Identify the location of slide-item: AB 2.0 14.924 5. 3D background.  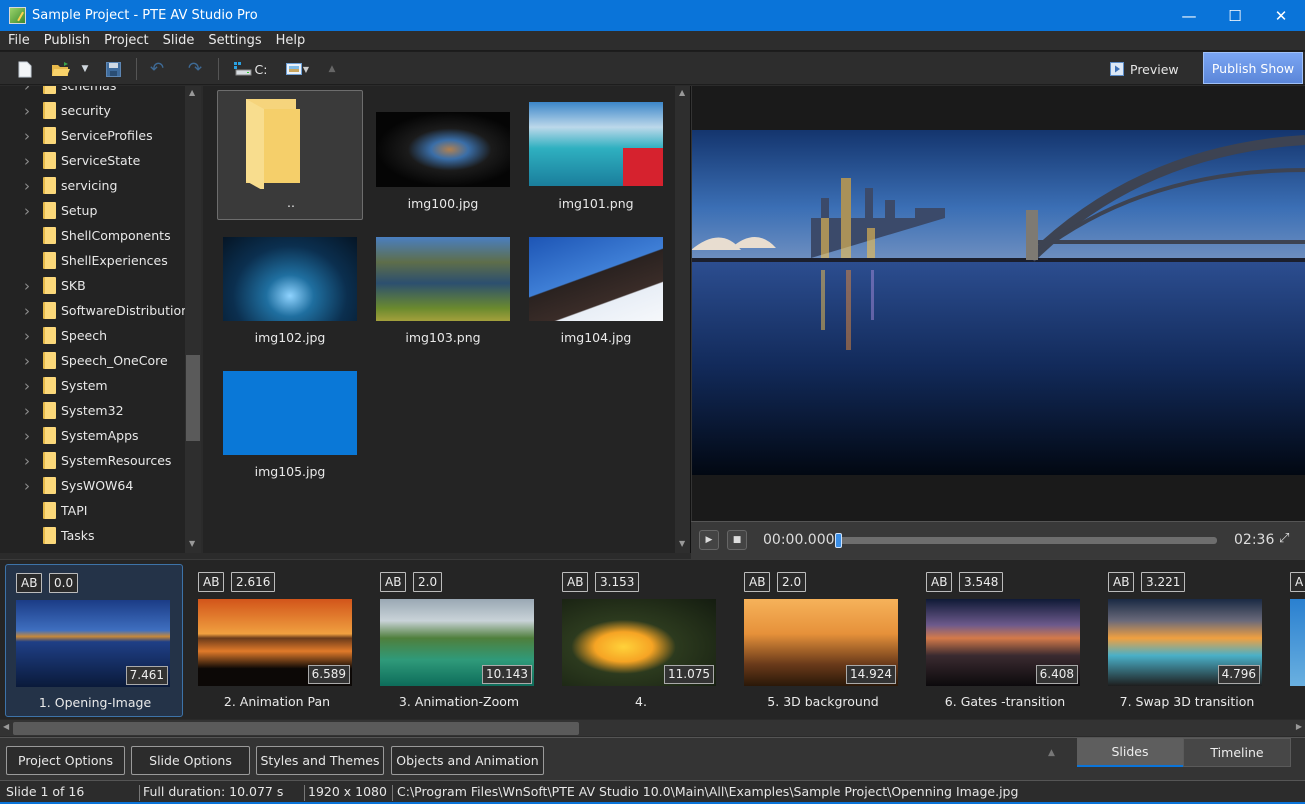
(823, 640).